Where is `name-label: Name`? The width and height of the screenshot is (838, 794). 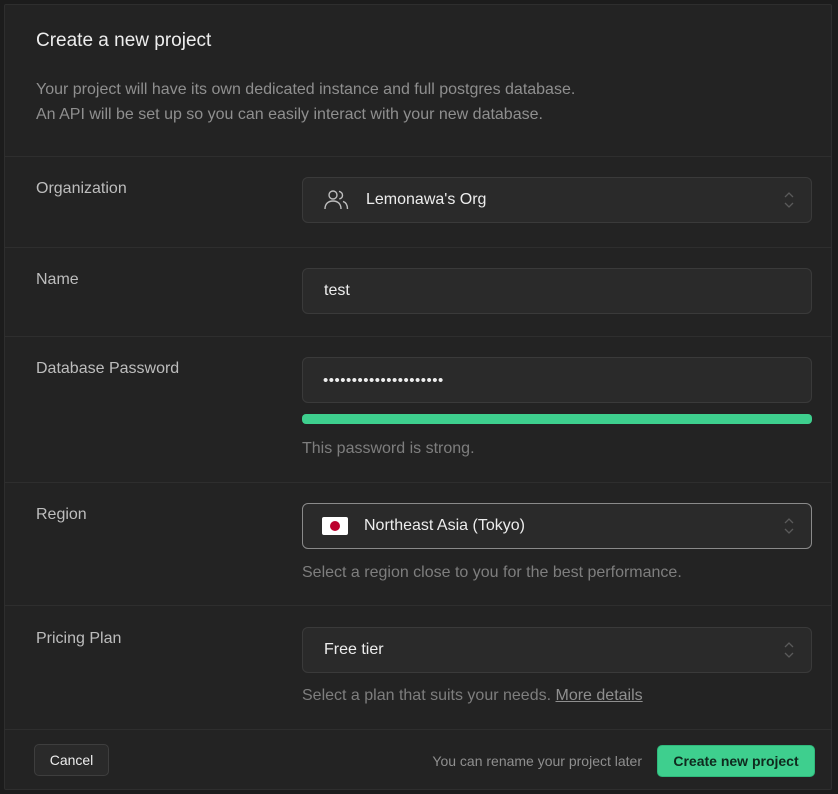
name-label: Name is located at coordinates (57, 279).